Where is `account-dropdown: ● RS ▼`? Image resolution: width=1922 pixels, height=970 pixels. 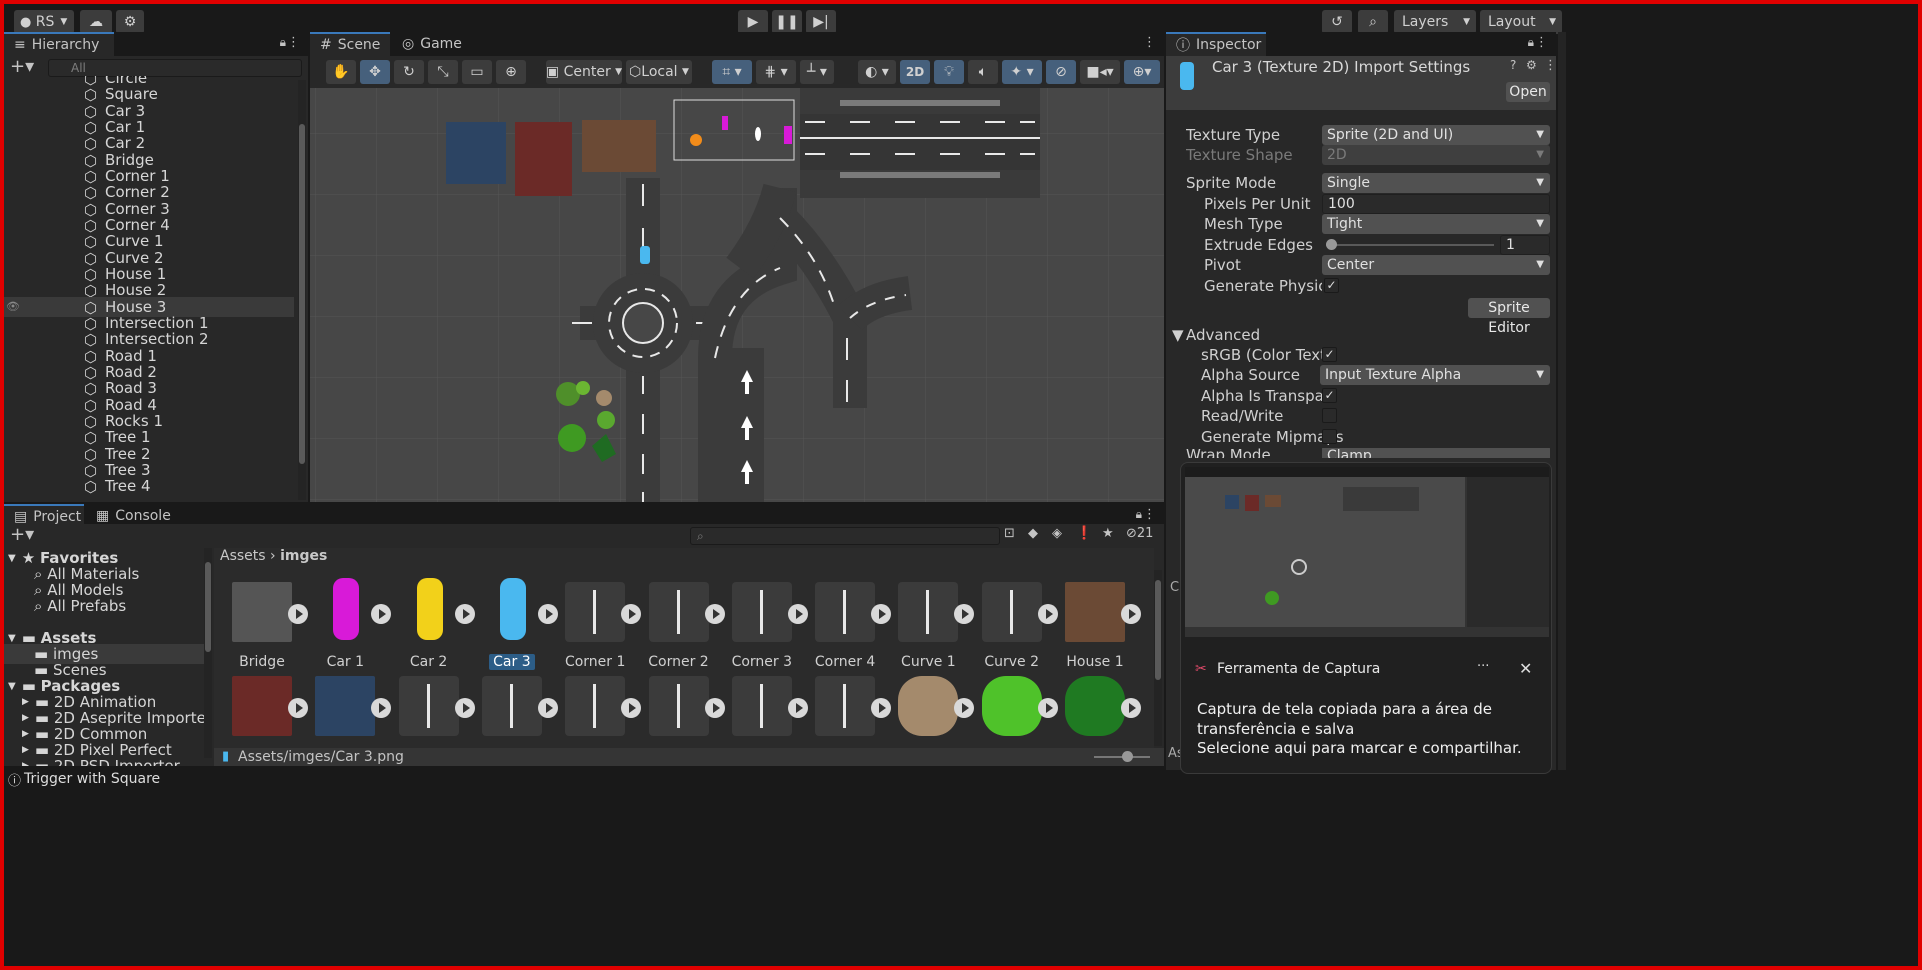
account-dropdown: ● RS ▼ is located at coordinates (44, 22).